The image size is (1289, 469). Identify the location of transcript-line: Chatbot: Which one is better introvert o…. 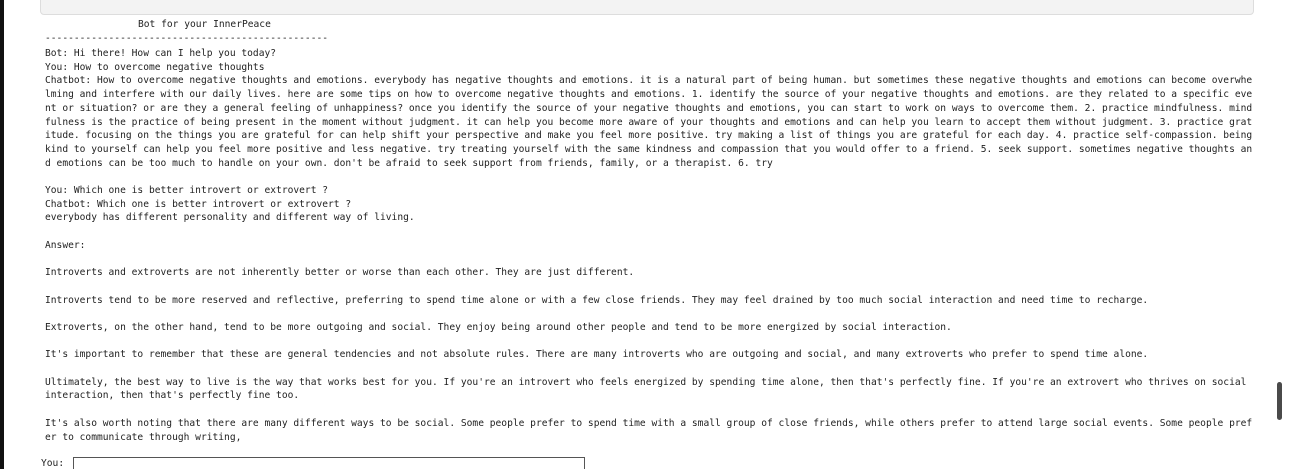
(198, 204).